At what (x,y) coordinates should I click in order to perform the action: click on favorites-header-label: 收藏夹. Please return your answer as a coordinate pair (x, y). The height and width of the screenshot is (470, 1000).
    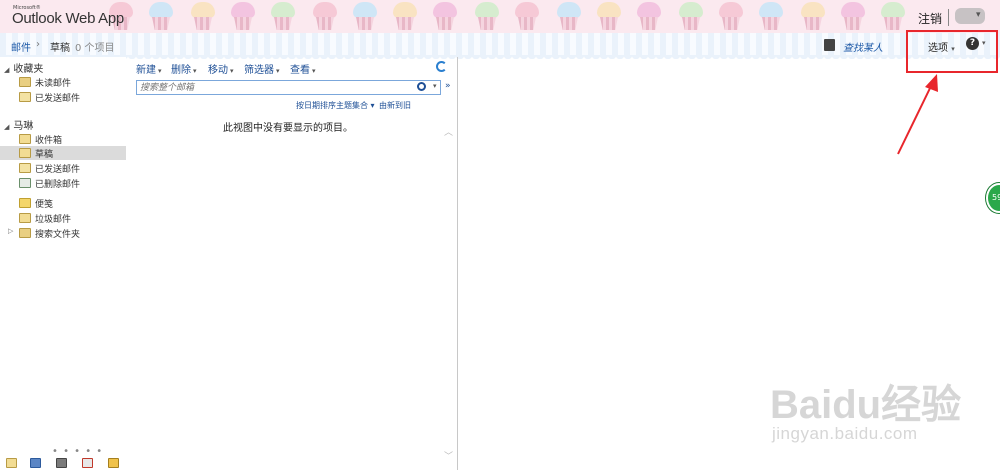
    Looking at the image, I should click on (28, 69).